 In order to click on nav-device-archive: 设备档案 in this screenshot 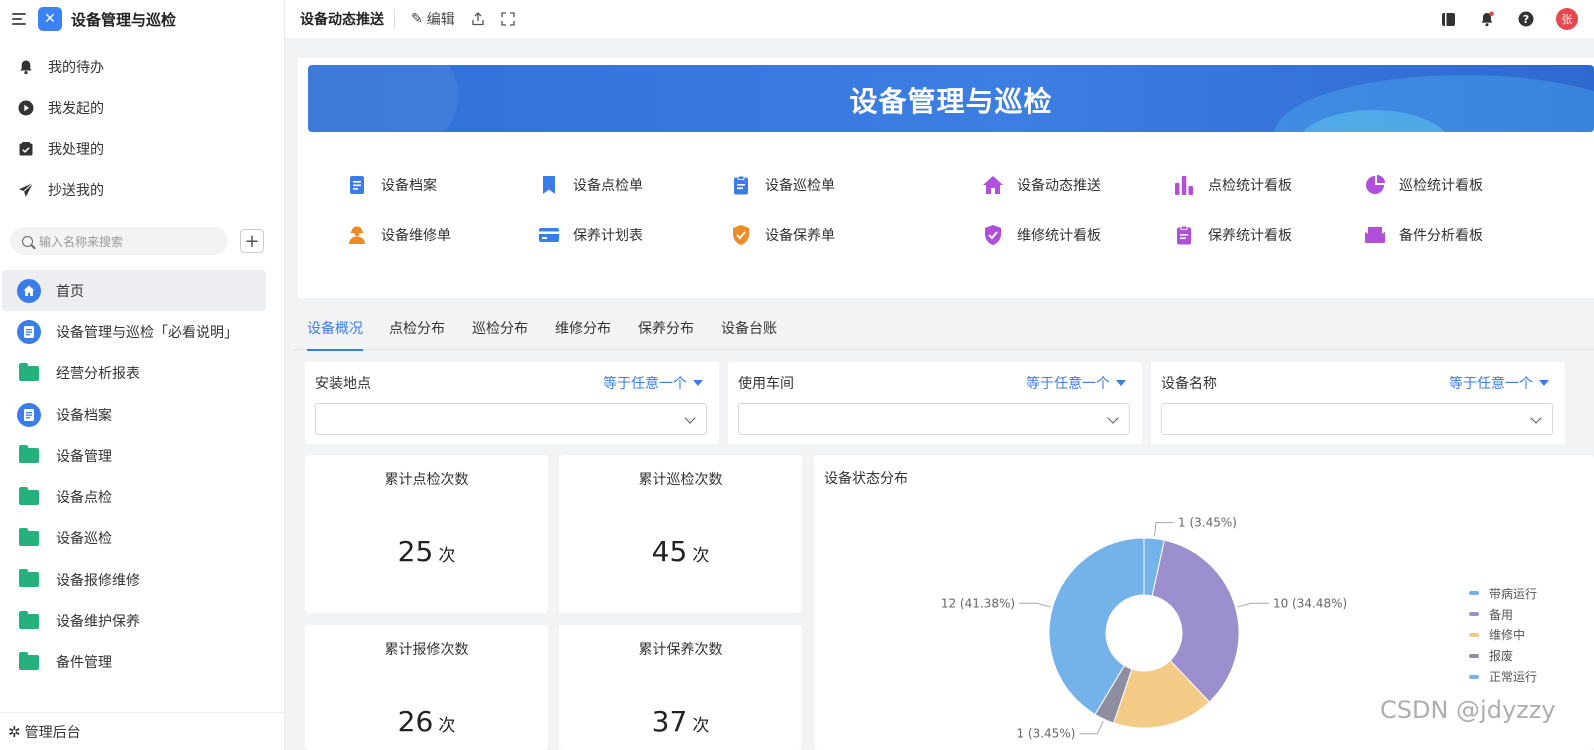, I will do `click(391, 185)`.